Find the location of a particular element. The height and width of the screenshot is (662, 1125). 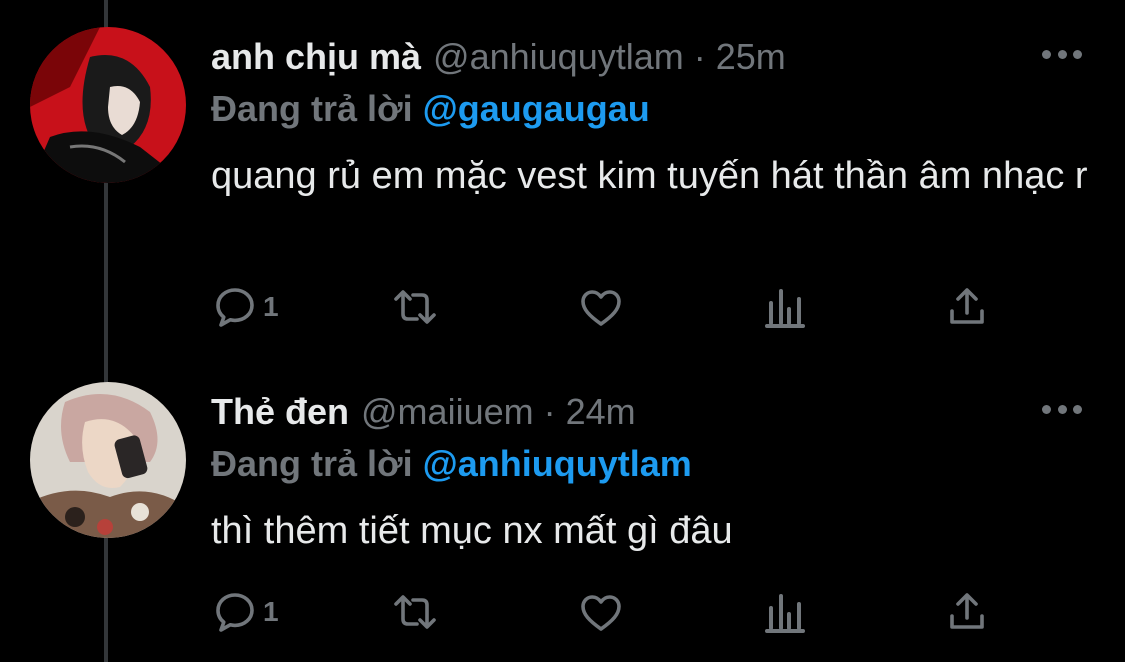

timestamp: 25m is located at coordinates (751, 57).